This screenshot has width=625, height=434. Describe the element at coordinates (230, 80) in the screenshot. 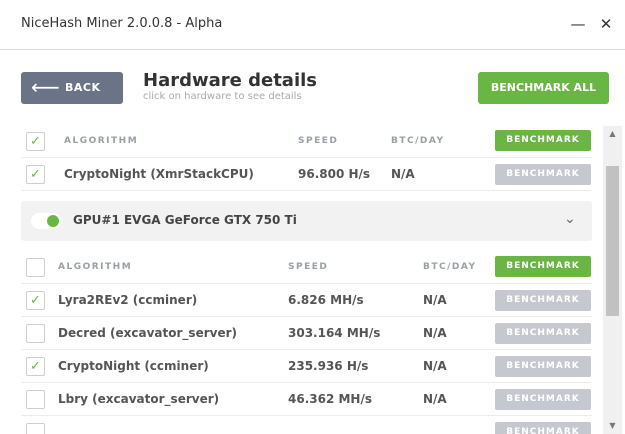

I see `page-title: Hardware details` at that location.